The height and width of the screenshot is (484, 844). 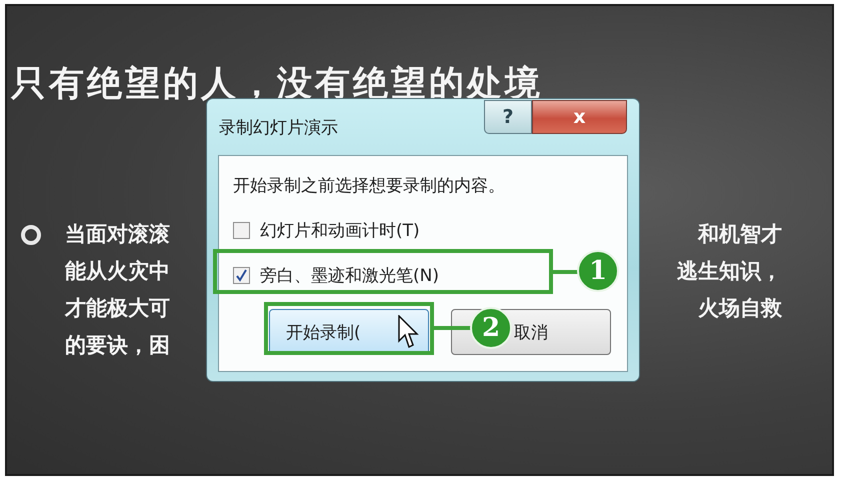 What do you see at coordinates (117, 233) in the screenshot?
I see `slide-text: 当面对滚滚` at bounding box center [117, 233].